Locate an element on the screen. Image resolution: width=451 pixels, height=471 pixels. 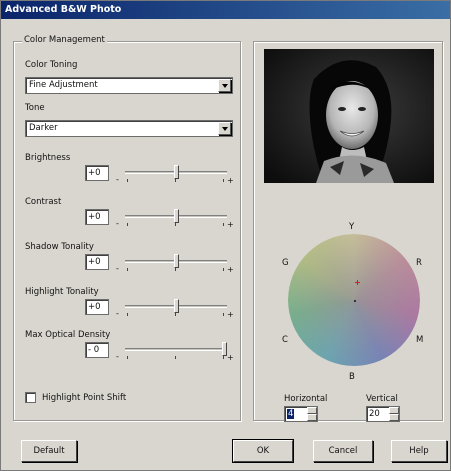
highlight-point-shift-checkbox is located at coordinates (30, 397).